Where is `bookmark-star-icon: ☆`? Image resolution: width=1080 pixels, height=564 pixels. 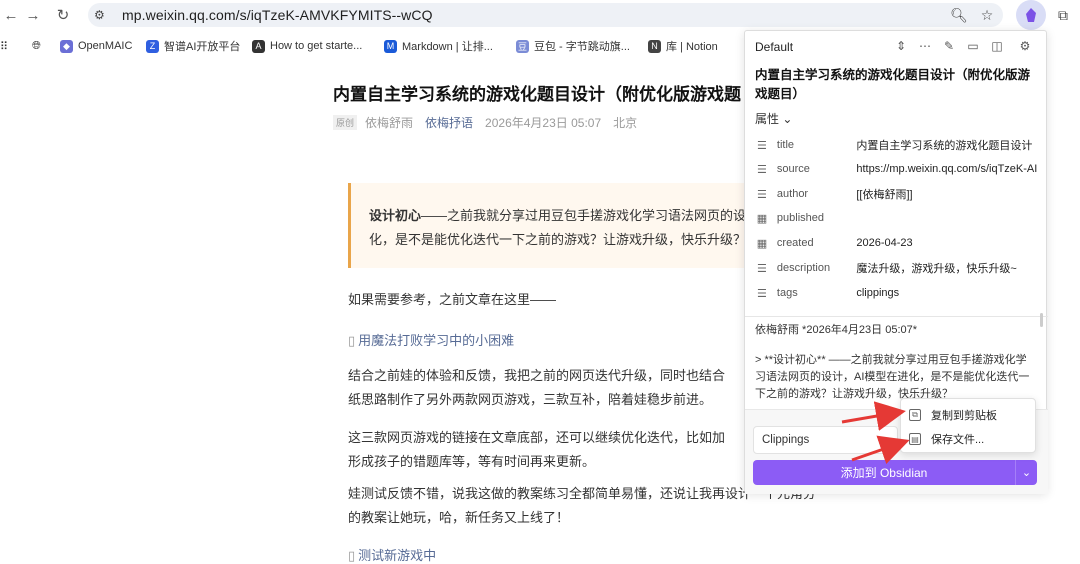
bookmark-star-icon: ☆ is located at coordinates (987, 15).